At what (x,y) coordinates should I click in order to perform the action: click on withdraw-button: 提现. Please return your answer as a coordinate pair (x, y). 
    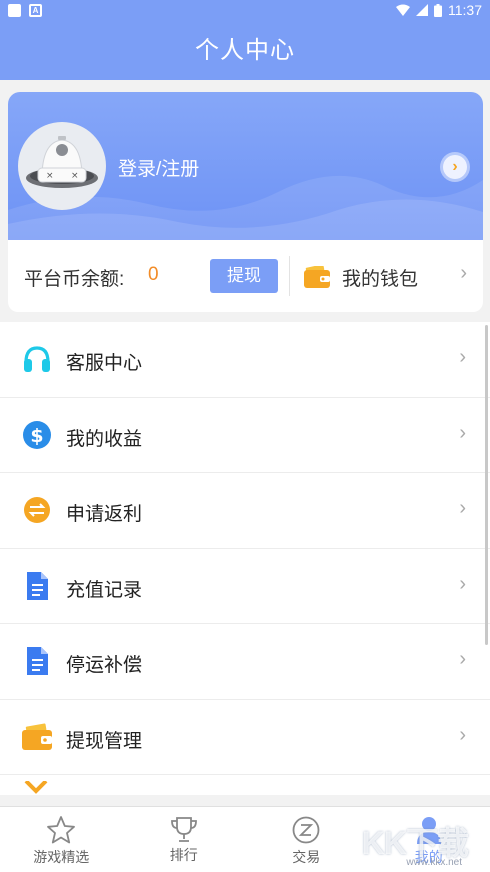
    Looking at the image, I should click on (244, 276).